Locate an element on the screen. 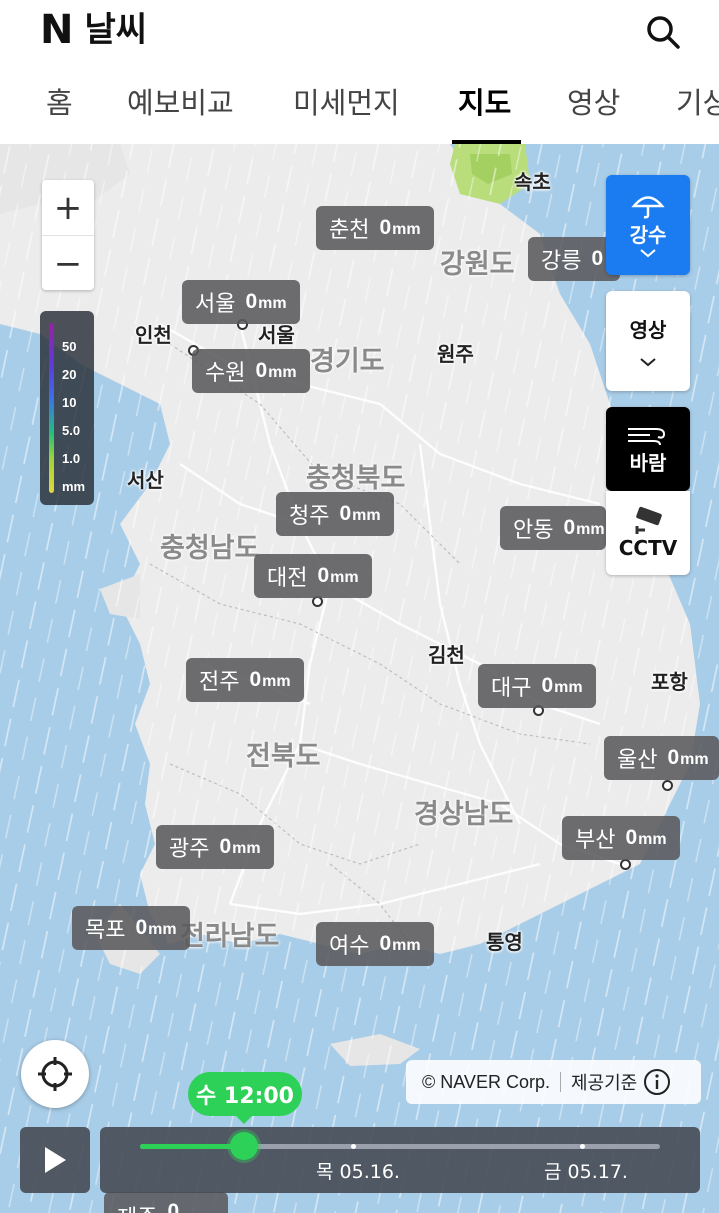  city-name: 춘천 is located at coordinates (349, 230).